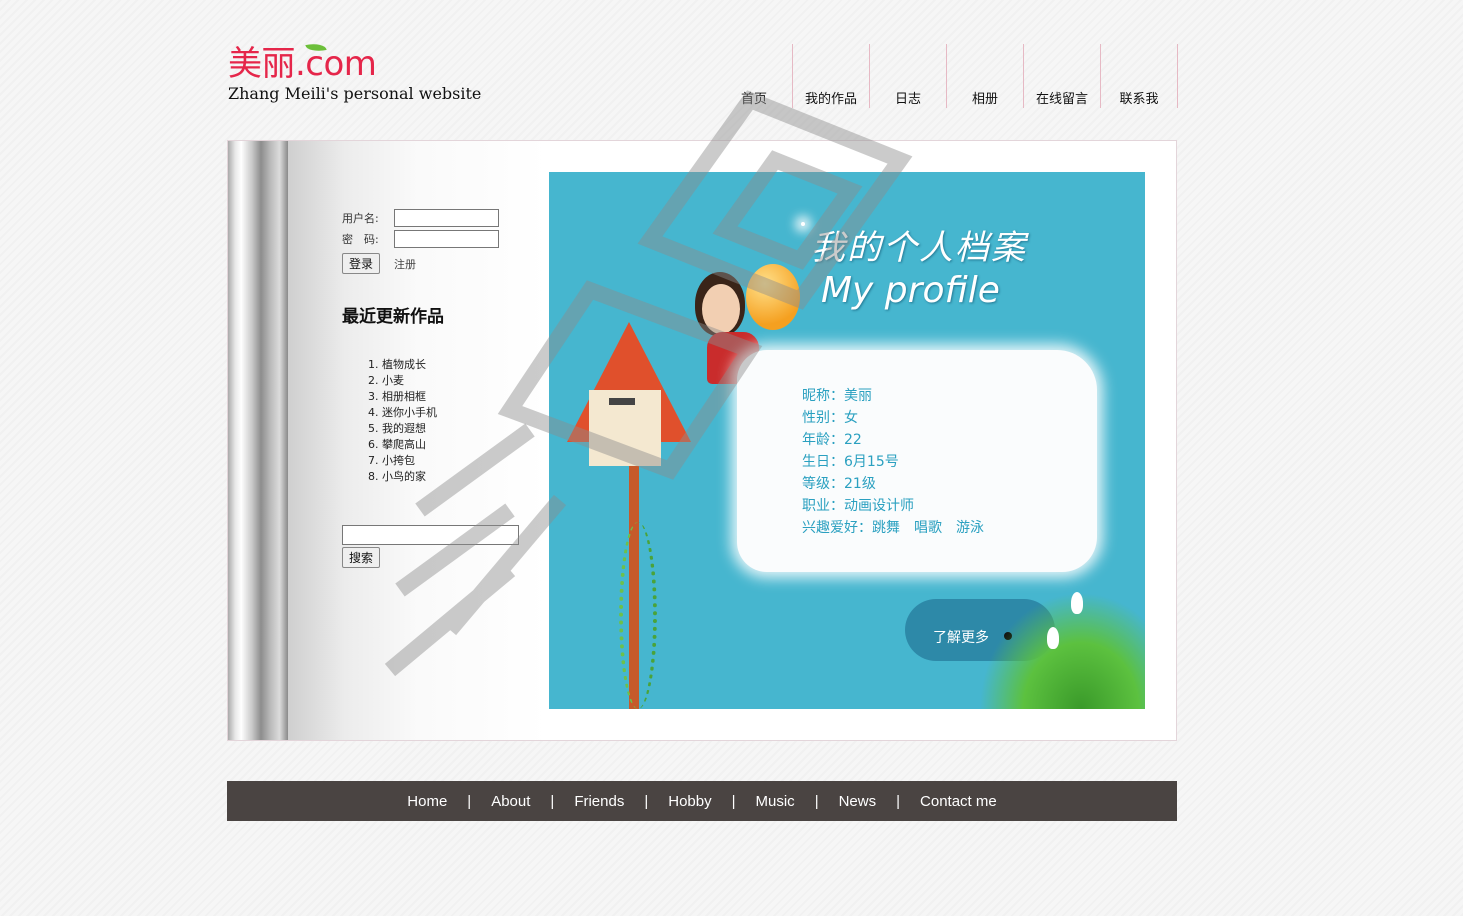  Describe the element at coordinates (360, 239) in the screenshot. I see `password-label: 密 码:` at that location.